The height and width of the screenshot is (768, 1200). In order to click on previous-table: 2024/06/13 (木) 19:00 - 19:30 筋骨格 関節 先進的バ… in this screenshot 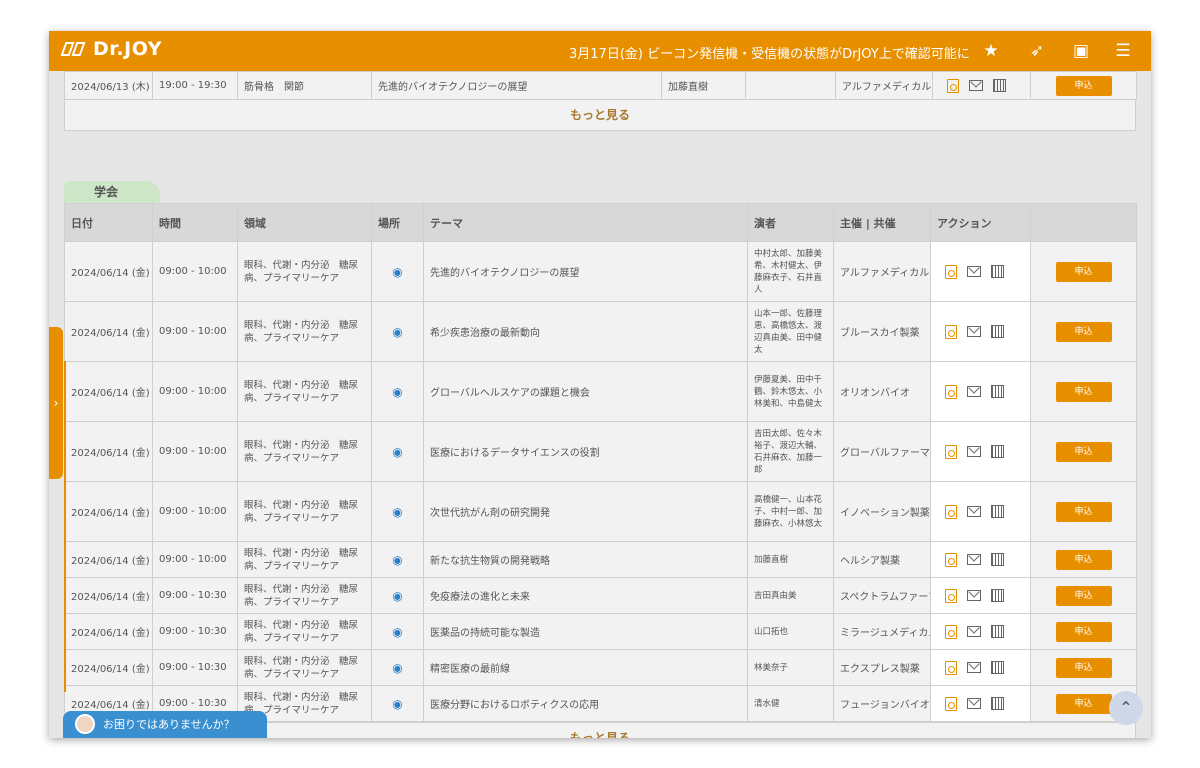, I will do `click(600, 85)`.